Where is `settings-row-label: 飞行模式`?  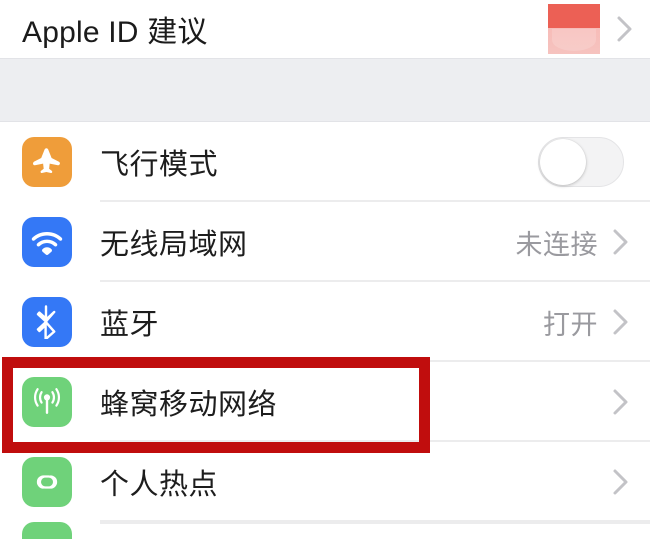
settings-row-label: 飞行模式 is located at coordinates (159, 165).